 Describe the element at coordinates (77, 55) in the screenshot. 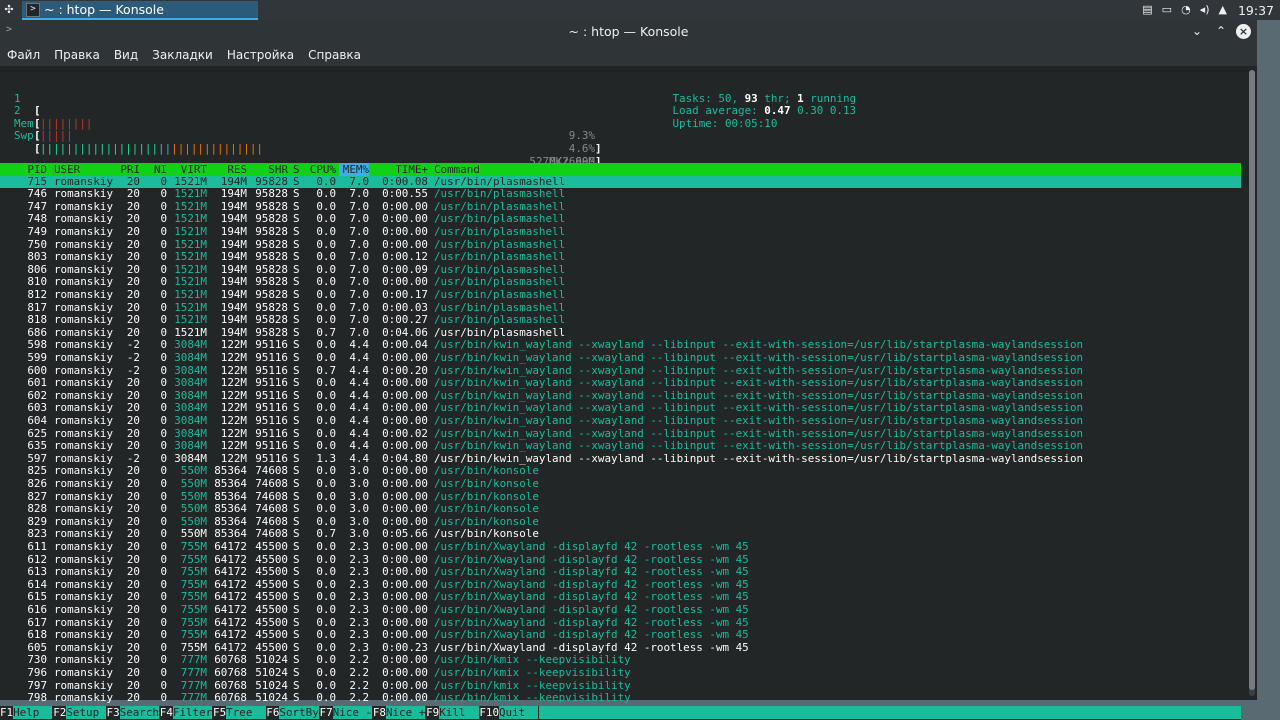

I see `menu-edit: Правка` at that location.